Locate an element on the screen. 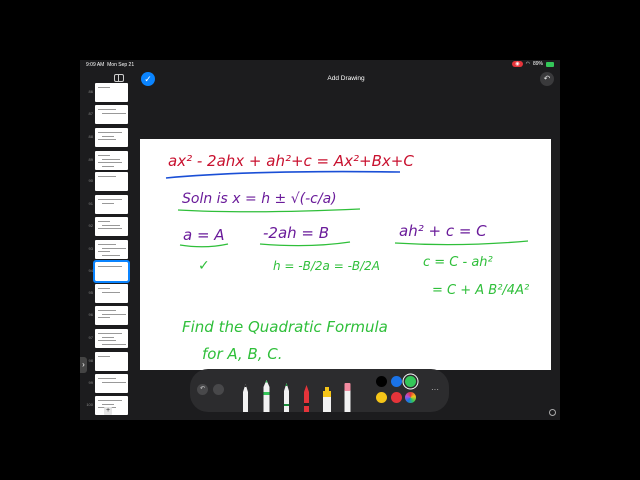 The width and height of the screenshot is (640, 480). resize-handle-icon is located at coordinates (552, 412).